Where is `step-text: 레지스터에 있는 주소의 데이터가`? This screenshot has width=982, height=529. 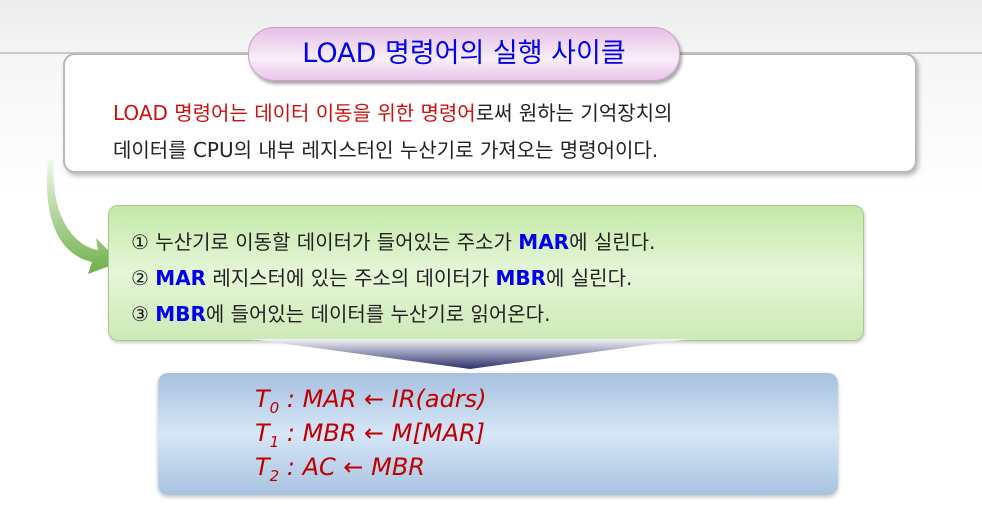 step-text: 레지스터에 있는 주소의 데이터가 is located at coordinates (351, 278).